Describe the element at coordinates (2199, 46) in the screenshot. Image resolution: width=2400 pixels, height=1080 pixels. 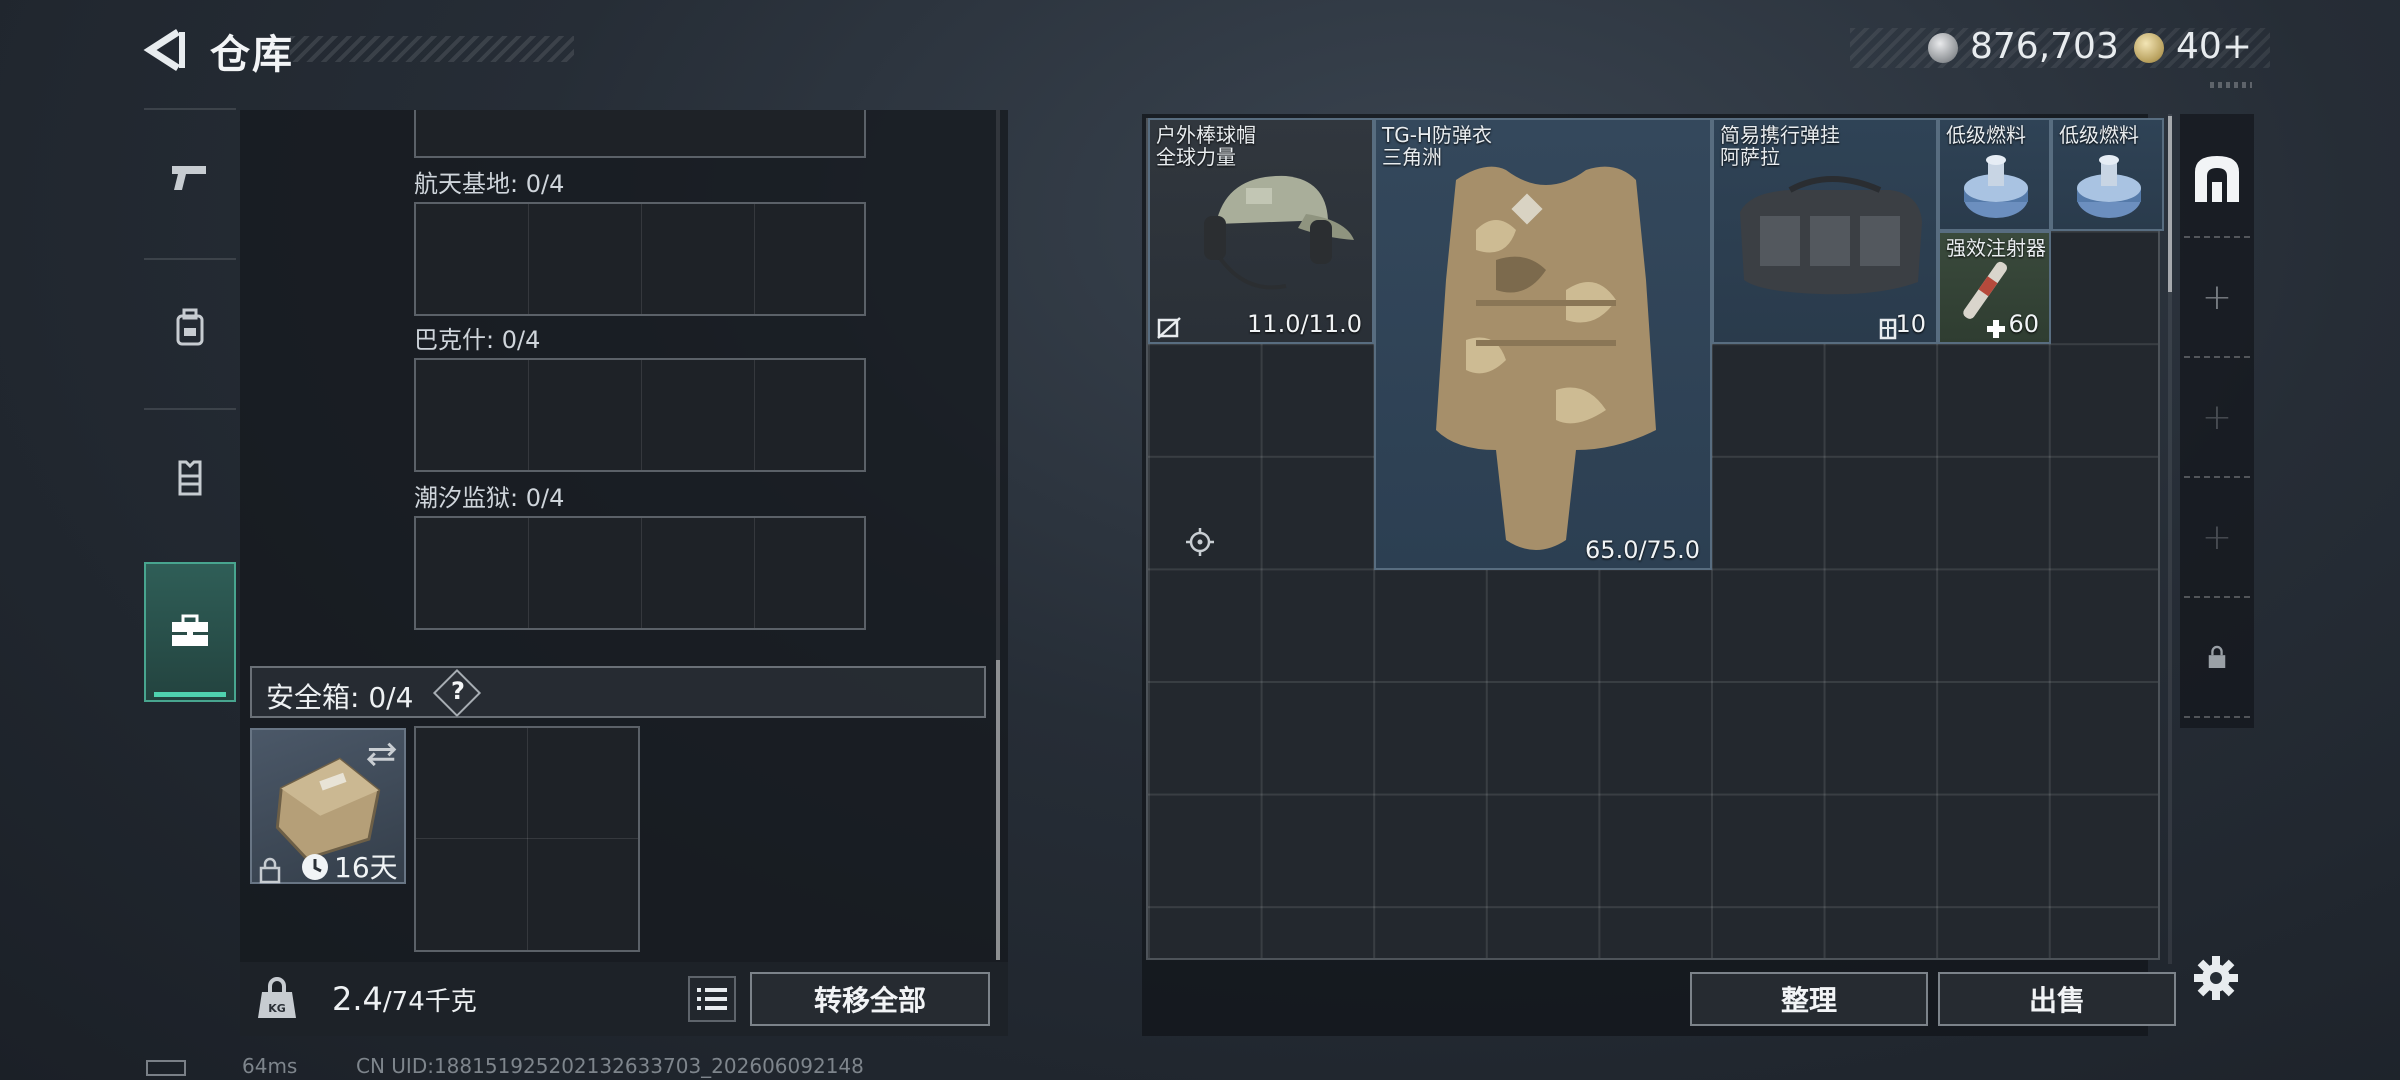
I see `gold-amount: 40` at that location.